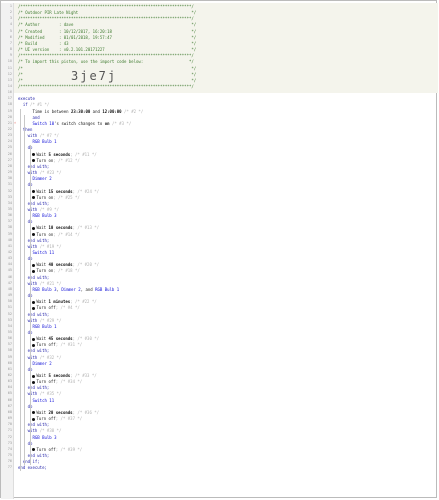 The image size is (439, 500). Describe the element at coordinates (50, 344) in the screenshot. I see `code-text: Turn off; /* #31 */` at that location.